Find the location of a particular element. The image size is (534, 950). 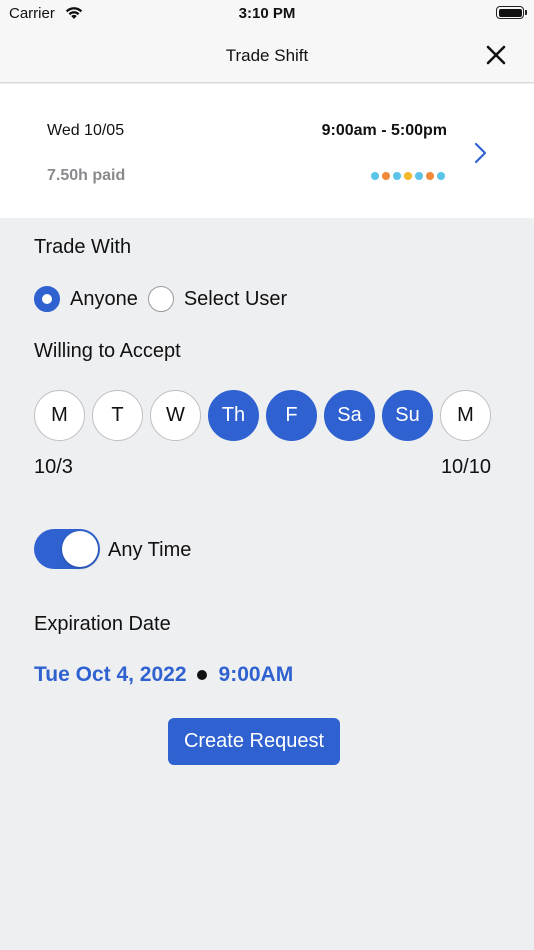

shift-date: Wed 10/05 is located at coordinates (86, 130).